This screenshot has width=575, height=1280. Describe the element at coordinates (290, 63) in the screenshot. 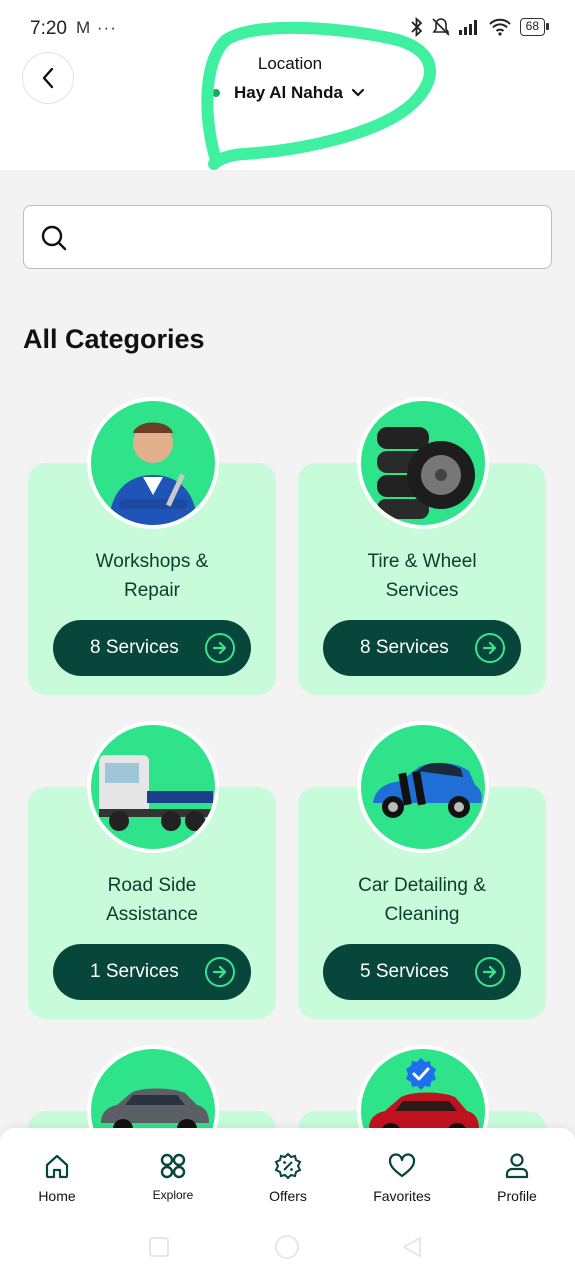

I see `location-label: Location` at that location.